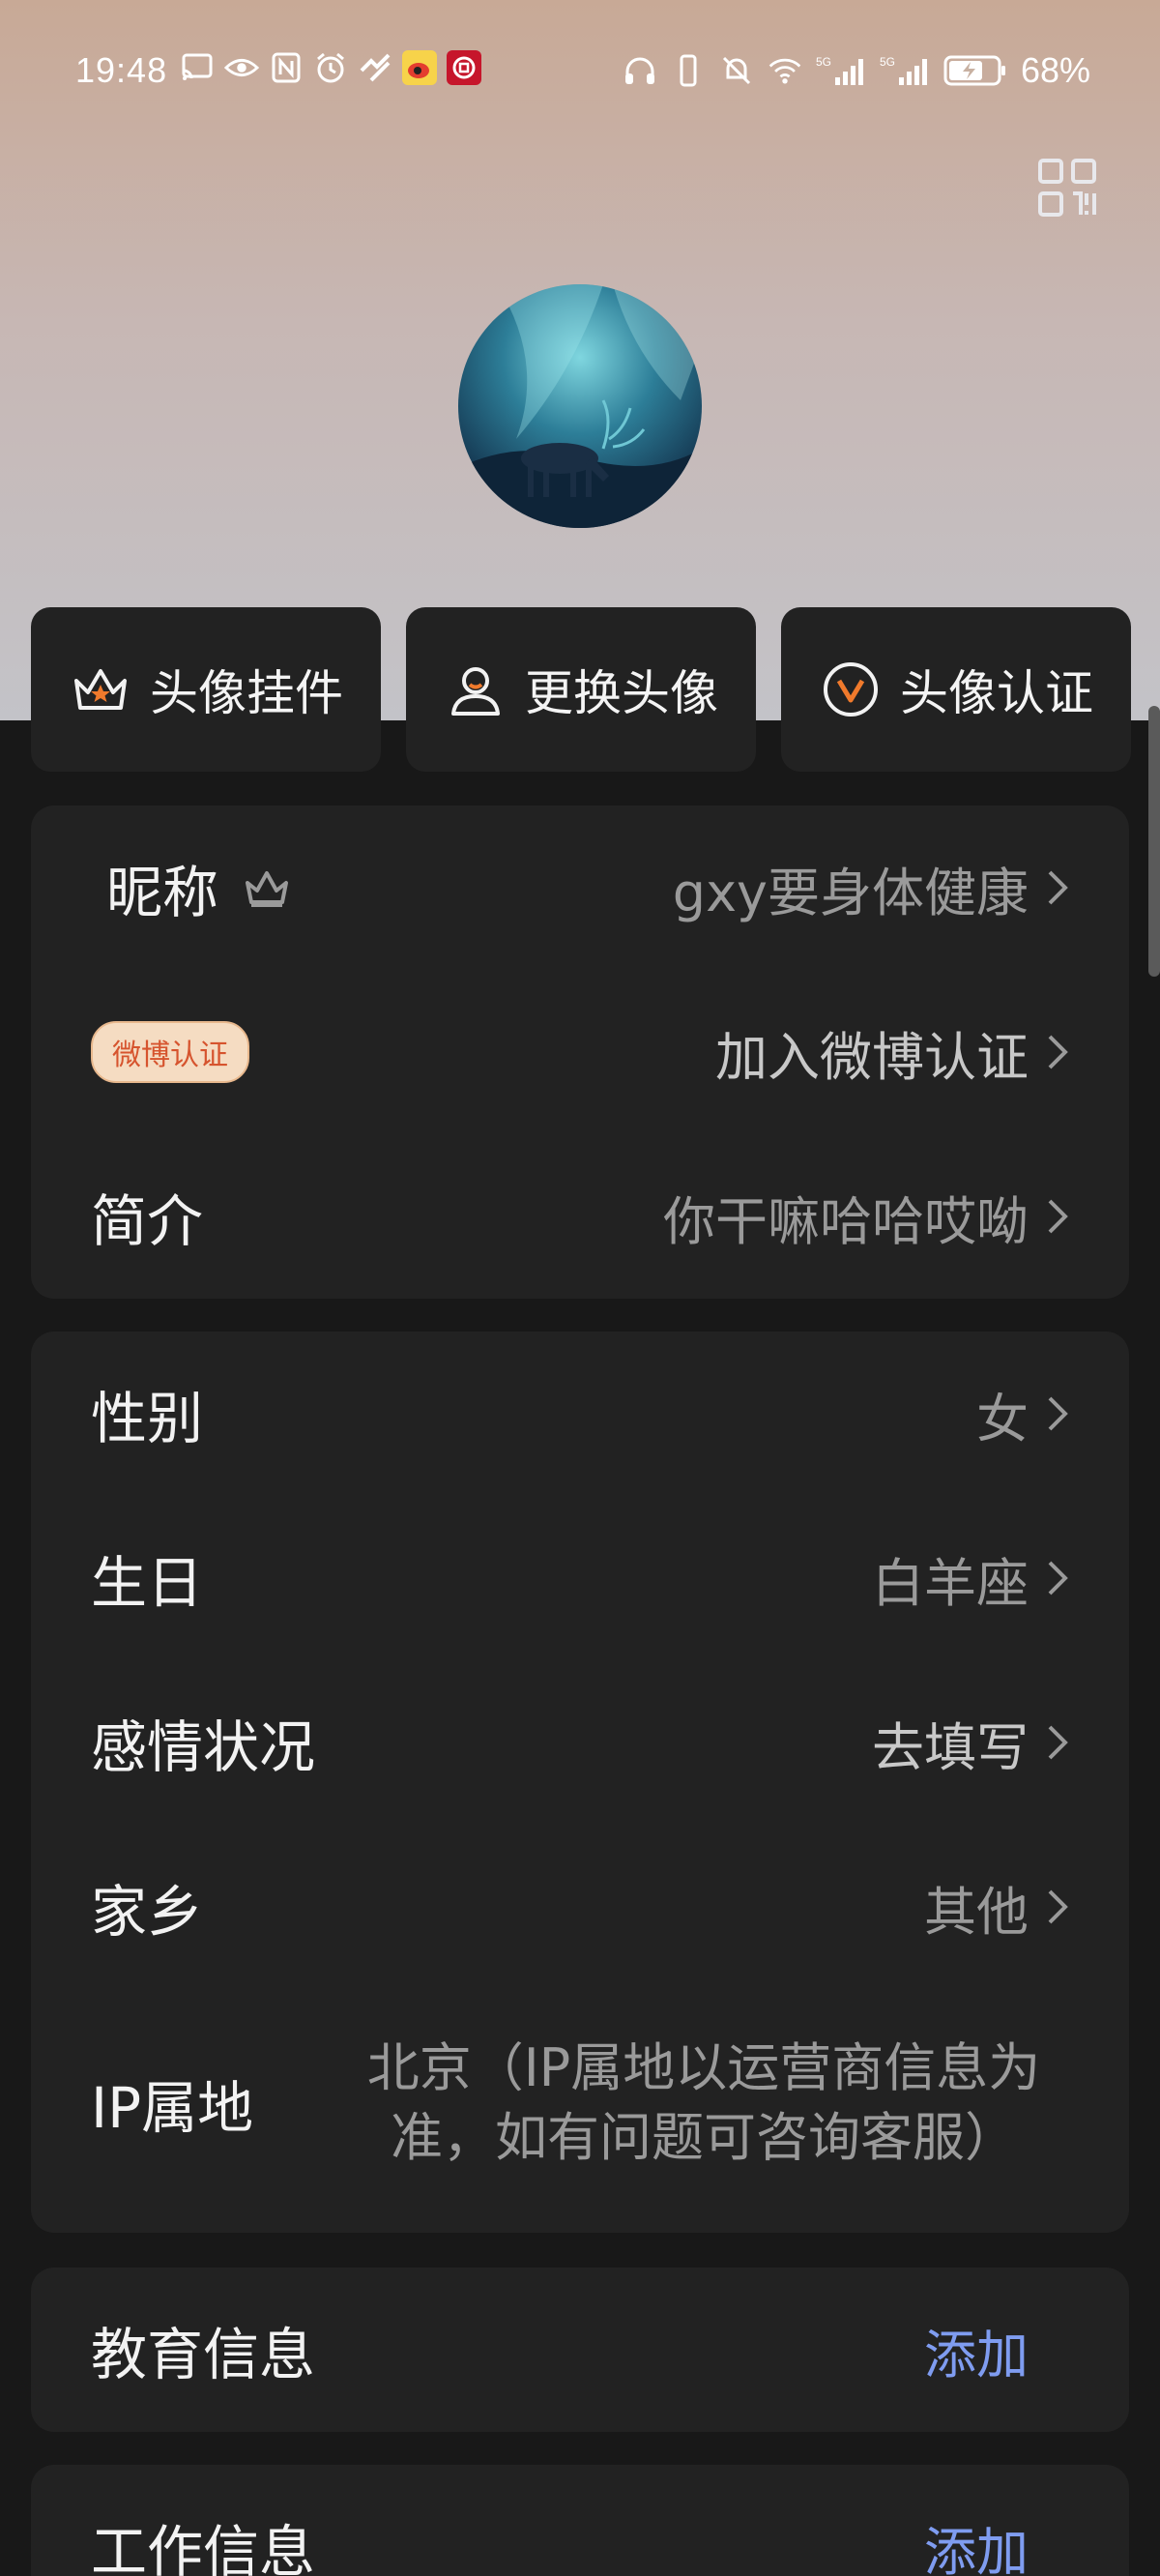 The image size is (1160, 2576). I want to click on education-card: 教育信息 添加, so click(580, 2350).